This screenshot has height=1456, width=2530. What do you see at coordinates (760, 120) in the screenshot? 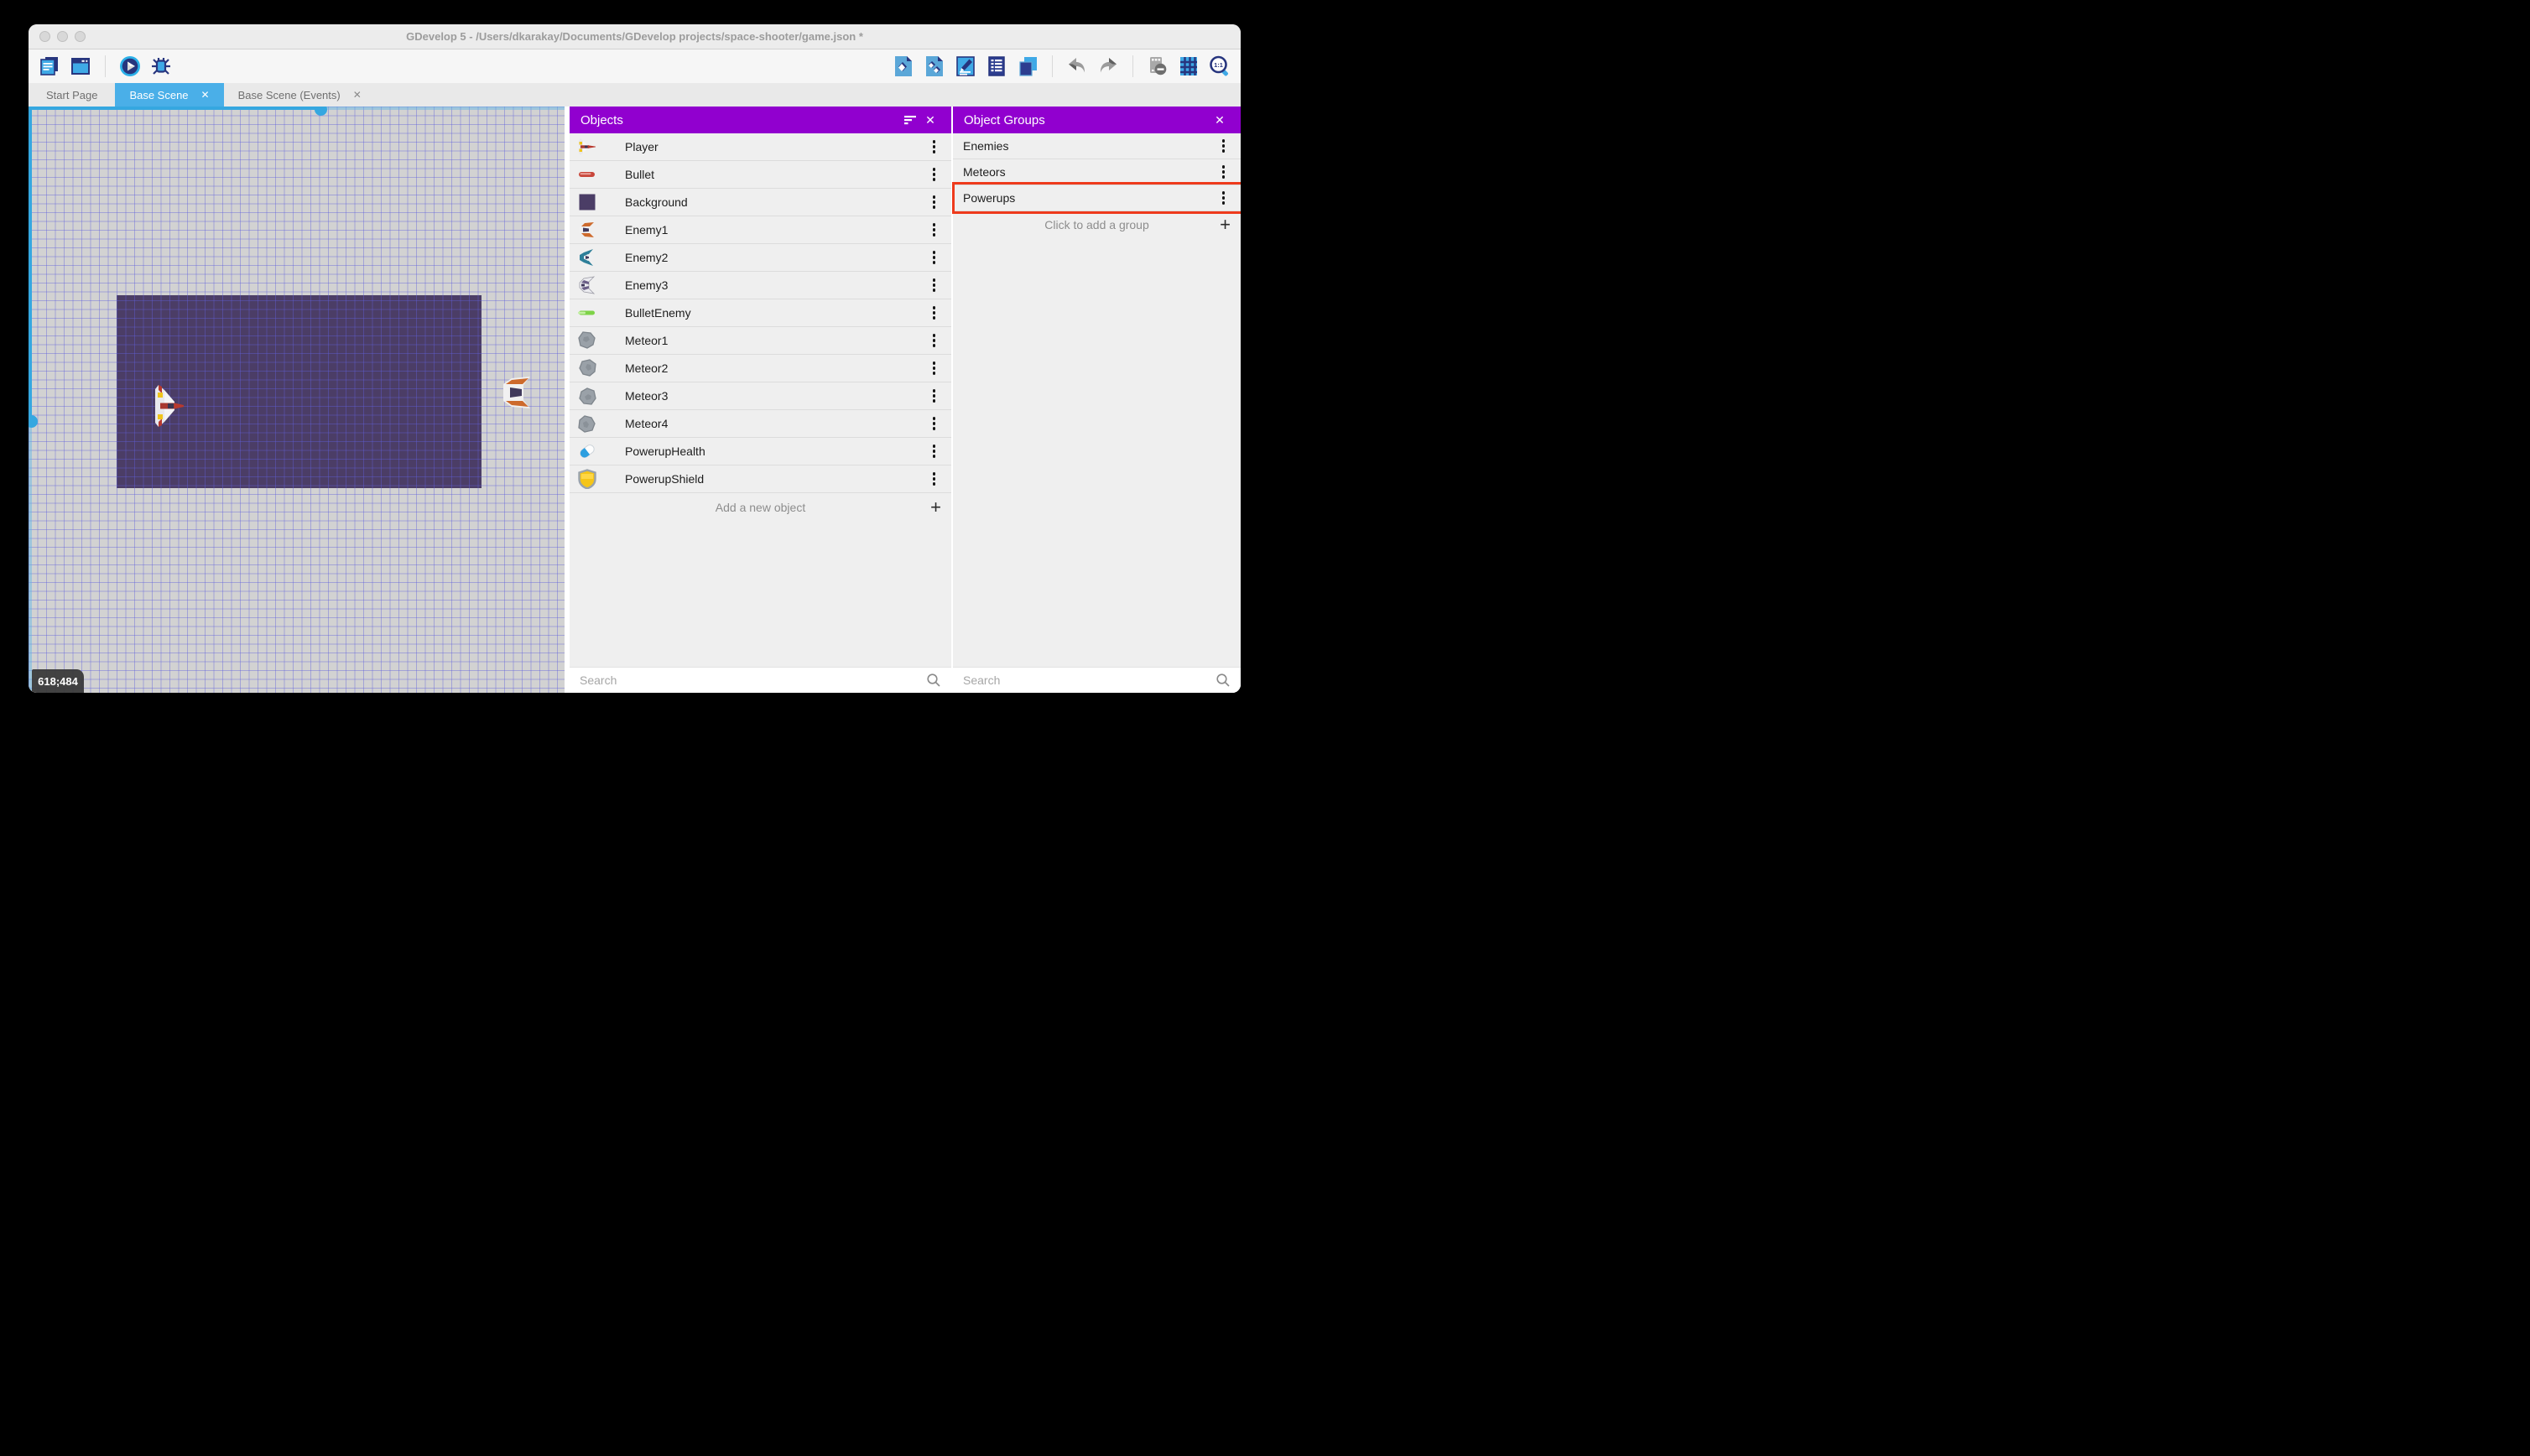
I see `objects-panel-header: Objects ✕` at bounding box center [760, 120].